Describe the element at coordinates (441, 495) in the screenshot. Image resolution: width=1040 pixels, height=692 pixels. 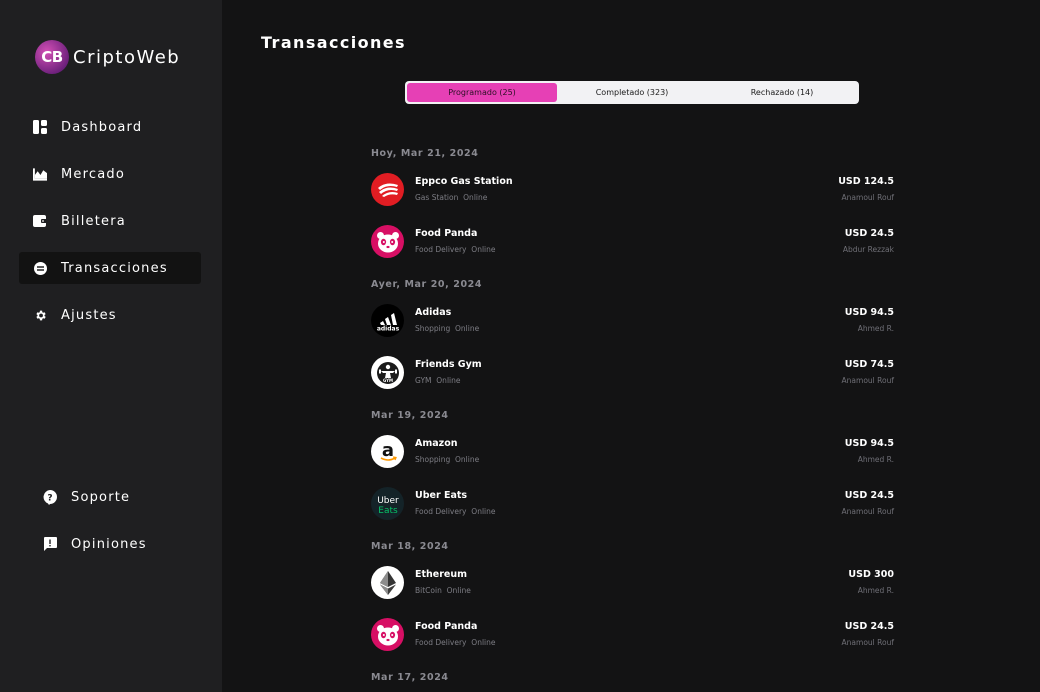
I see `merchant-name: Uber Eats` at that location.